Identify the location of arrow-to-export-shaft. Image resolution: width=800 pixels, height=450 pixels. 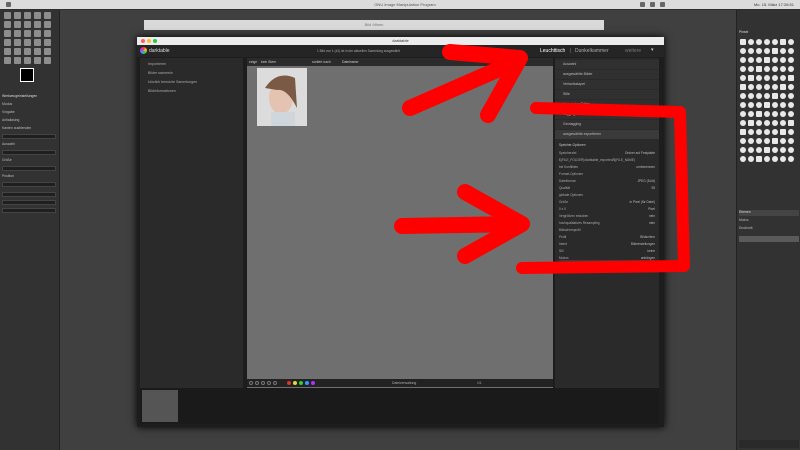
(461, 225).